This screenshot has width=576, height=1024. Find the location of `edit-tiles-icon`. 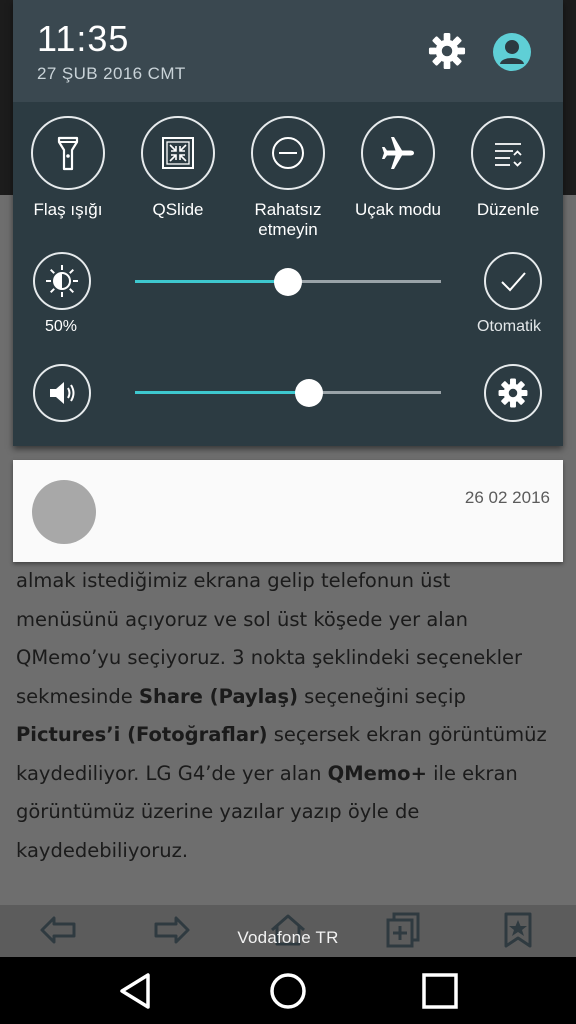

edit-tiles-icon is located at coordinates (508, 155).